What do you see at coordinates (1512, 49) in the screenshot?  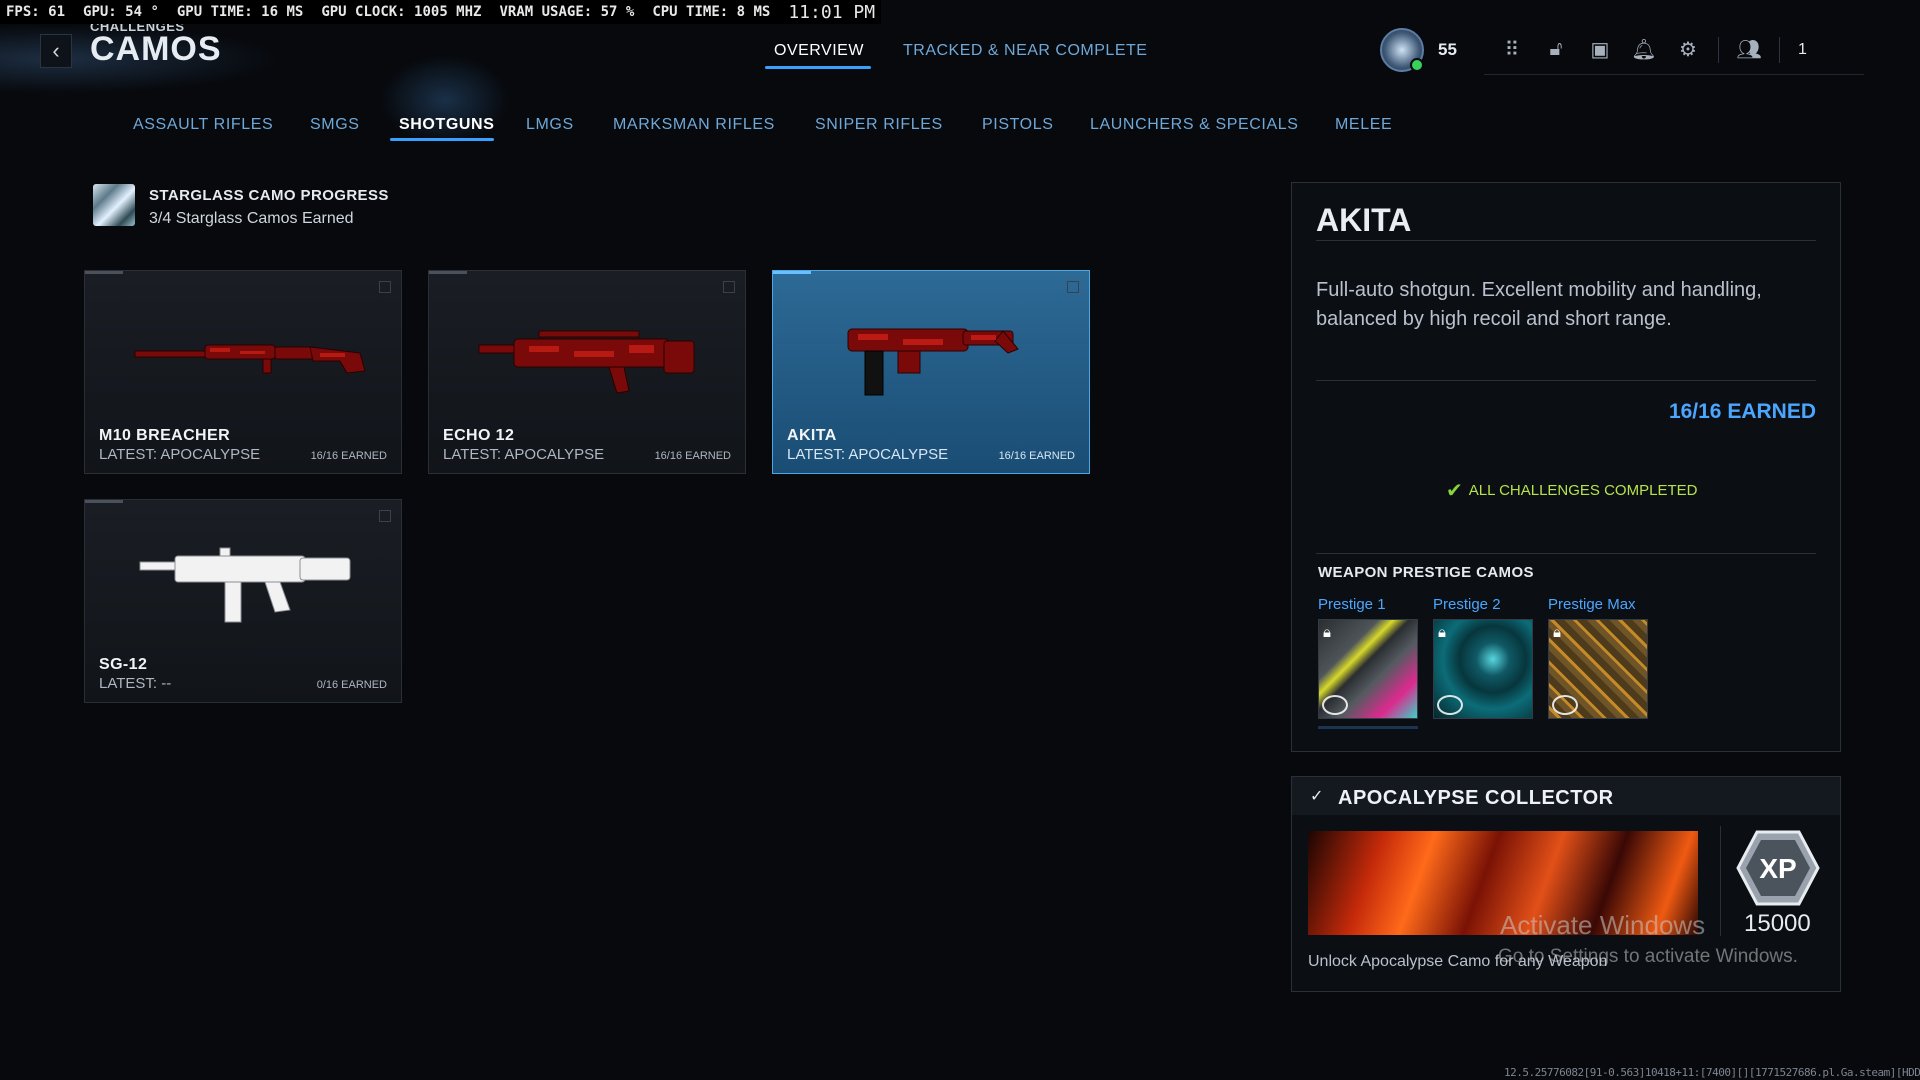 I see `grid-icon: ⠿` at bounding box center [1512, 49].